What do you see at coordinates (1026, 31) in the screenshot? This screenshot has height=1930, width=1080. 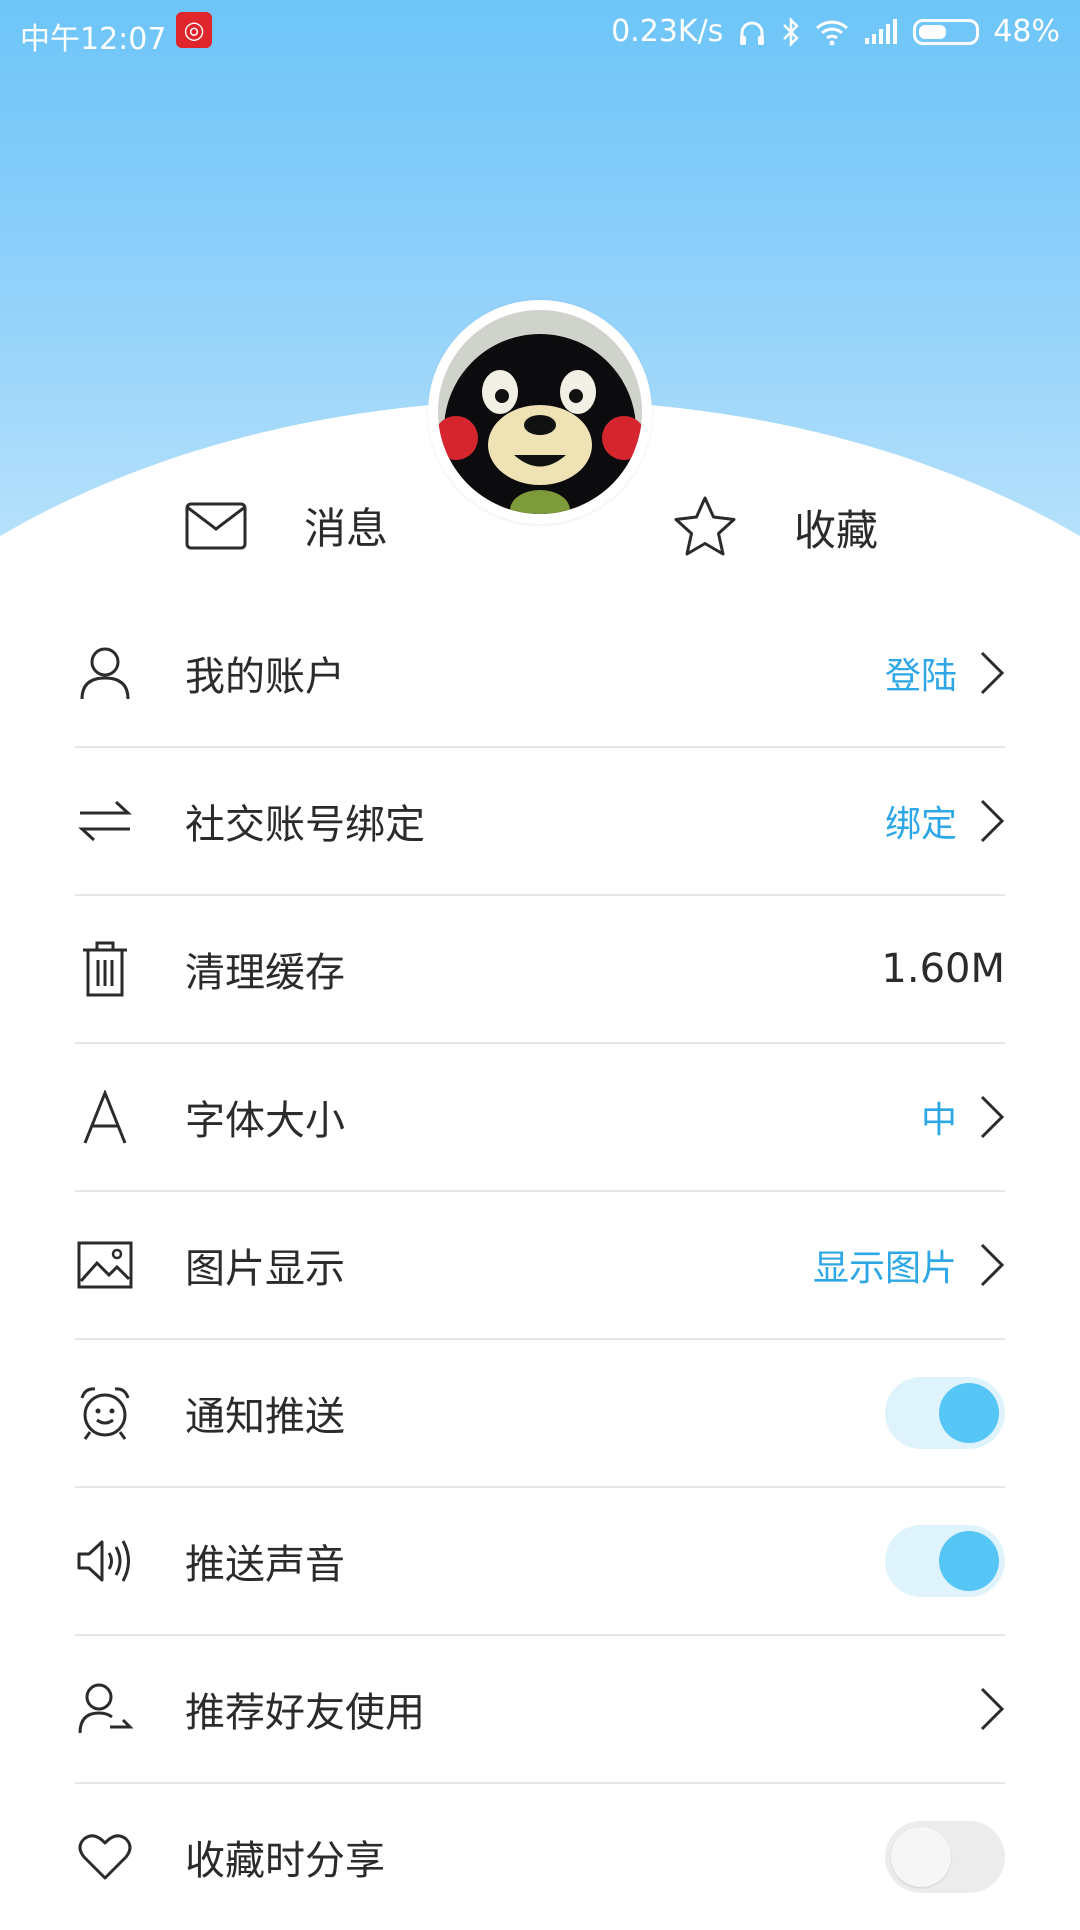 I see `battery-level: 48%` at bounding box center [1026, 31].